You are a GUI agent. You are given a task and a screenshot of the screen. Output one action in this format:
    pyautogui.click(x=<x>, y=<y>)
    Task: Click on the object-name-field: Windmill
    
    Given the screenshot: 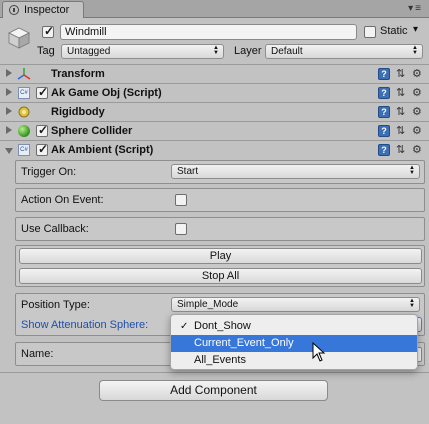 What is the action you would take?
    pyautogui.click(x=208, y=32)
    